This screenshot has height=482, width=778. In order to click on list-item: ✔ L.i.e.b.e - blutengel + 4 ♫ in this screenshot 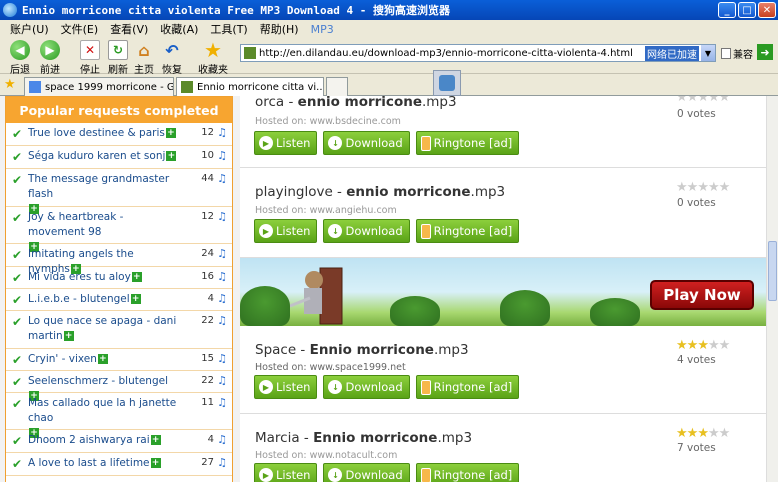, I will do `click(119, 300)`.